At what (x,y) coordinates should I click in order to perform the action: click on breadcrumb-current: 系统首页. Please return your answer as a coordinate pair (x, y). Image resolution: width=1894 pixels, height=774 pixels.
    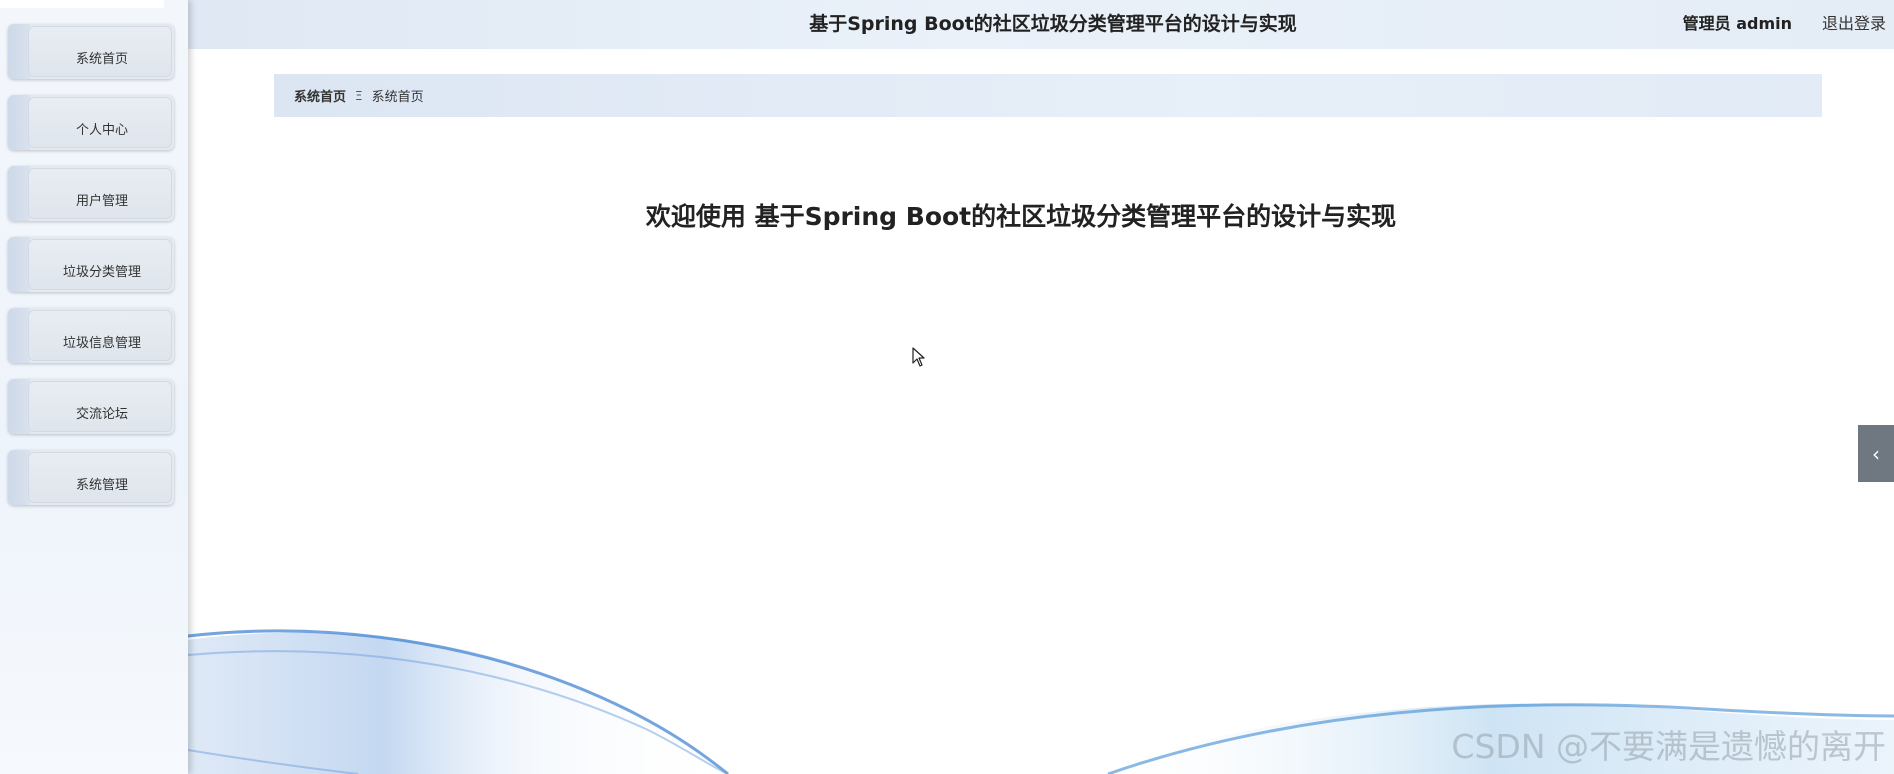
    Looking at the image, I should click on (397, 97).